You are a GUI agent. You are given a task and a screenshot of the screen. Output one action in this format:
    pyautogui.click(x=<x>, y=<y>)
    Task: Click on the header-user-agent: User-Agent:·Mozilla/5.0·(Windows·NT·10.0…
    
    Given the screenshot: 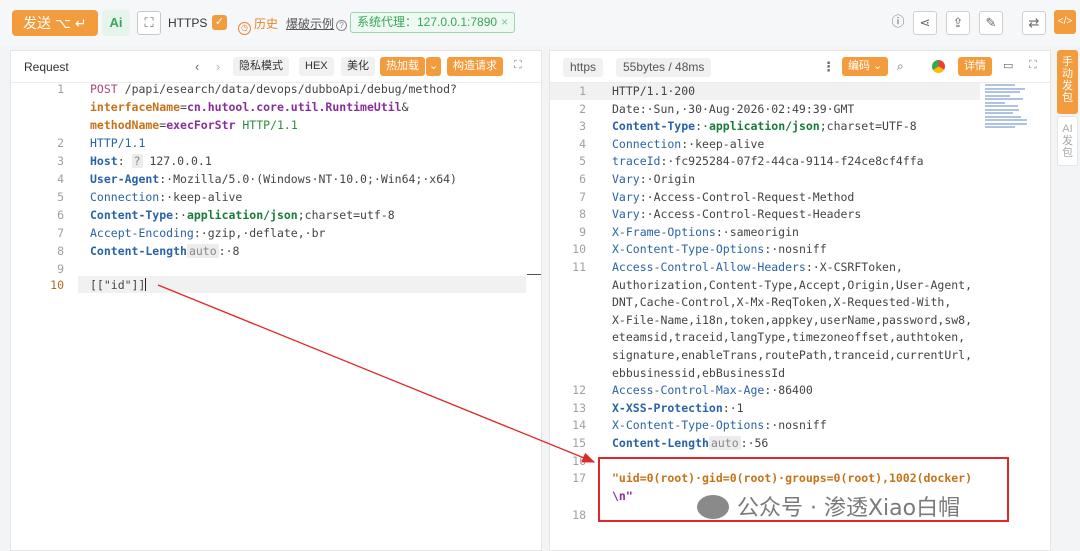 What is the action you would take?
    pyautogui.click(x=273, y=179)
    